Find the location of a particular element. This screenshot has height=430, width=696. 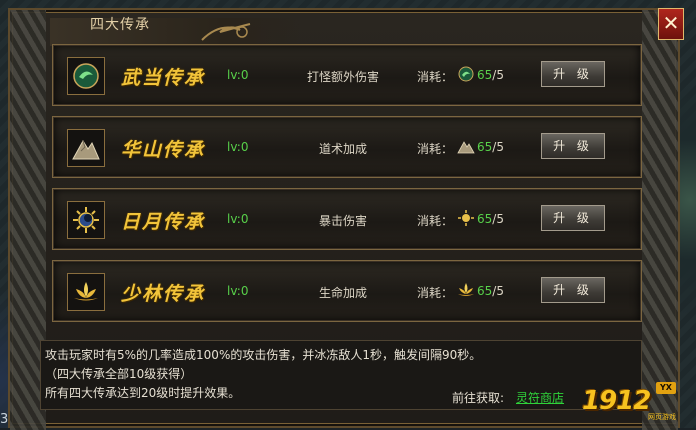

upgrade-note: 所有四大传承达到20级时提升效果。 is located at coordinates (143, 393).